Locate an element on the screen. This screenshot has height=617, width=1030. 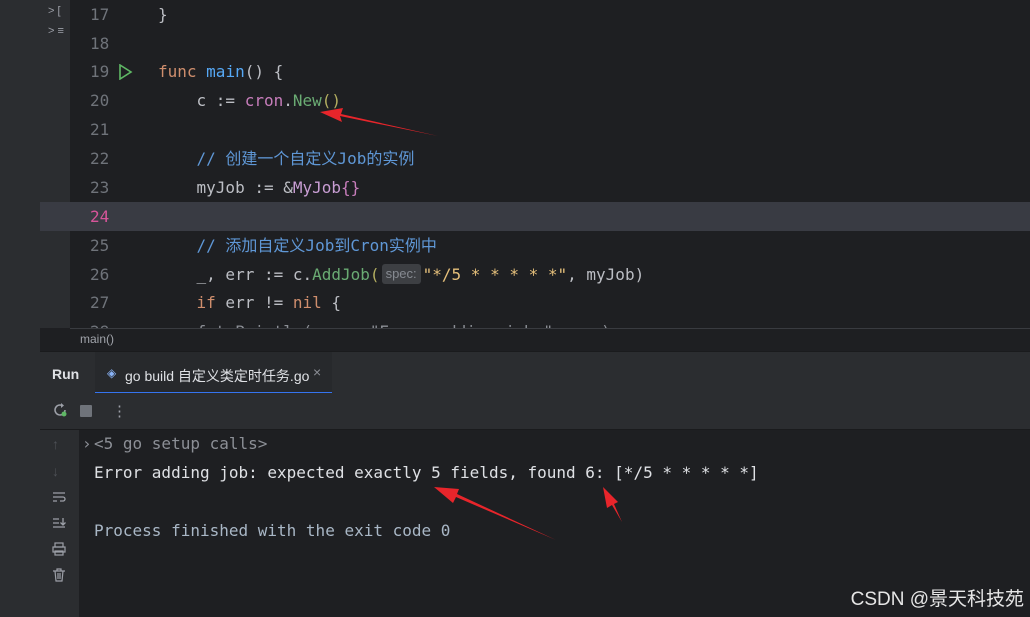
keyword: func is located at coordinates (177, 71).